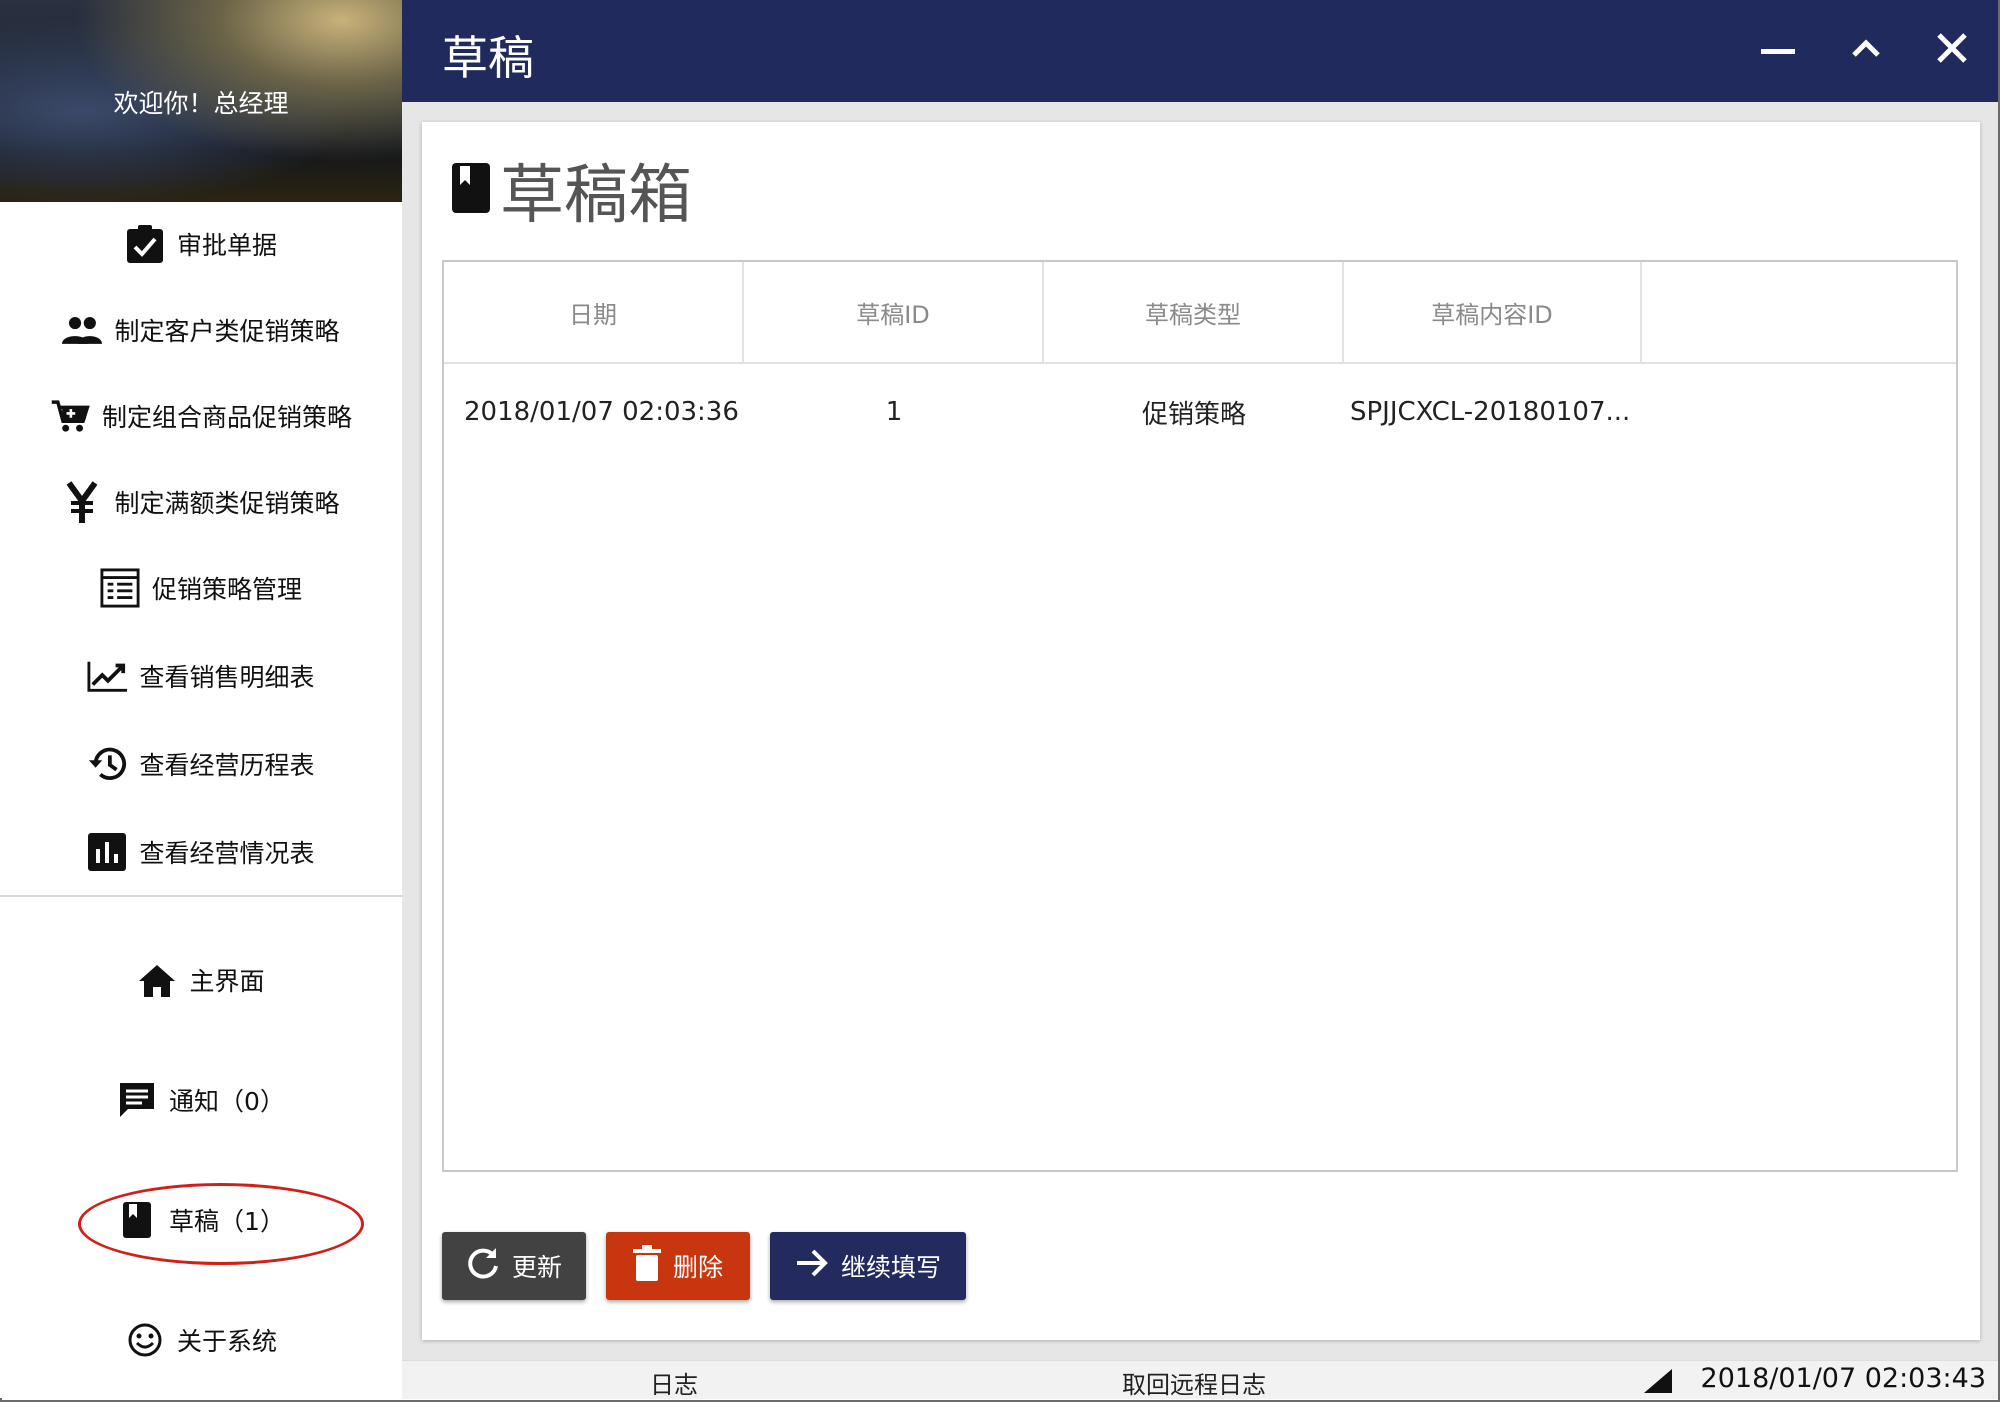 The width and height of the screenshot is (2000, 1402). Describe the element at coordinates (483, 1266) in the screenshot. I see `refresh-icon` at that location.